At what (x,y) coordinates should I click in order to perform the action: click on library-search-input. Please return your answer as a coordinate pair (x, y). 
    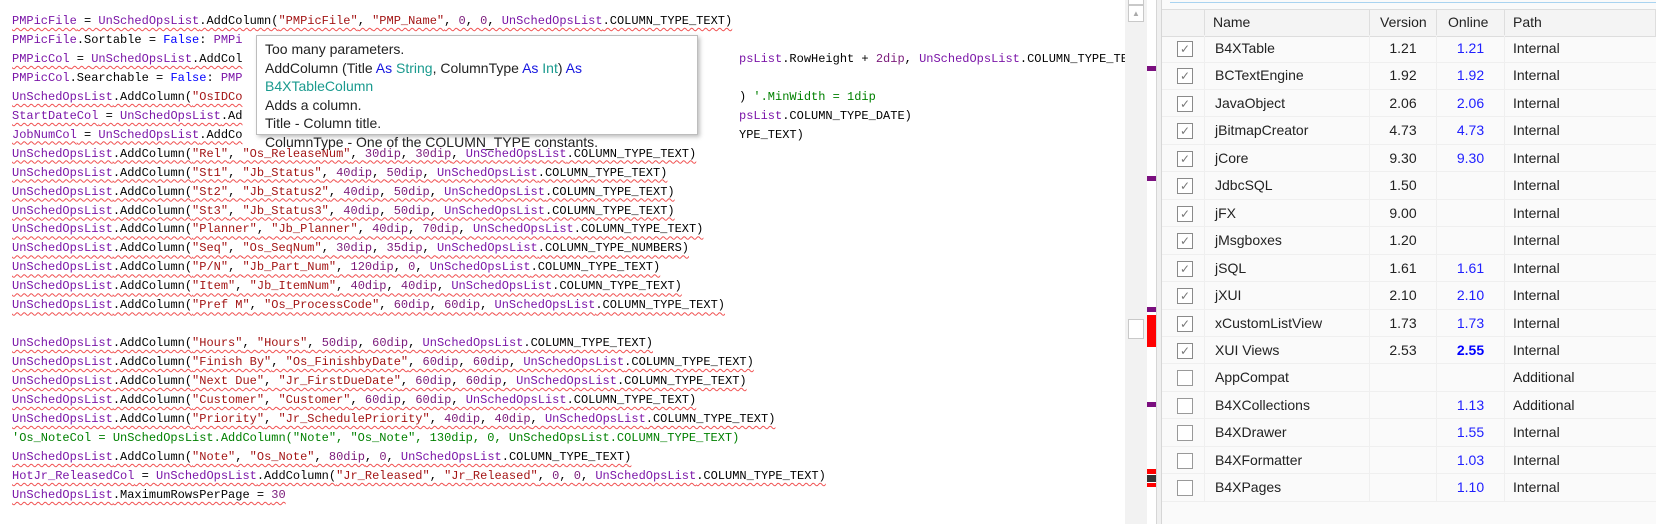
    Looking at the image, I should click on (1413, 1).